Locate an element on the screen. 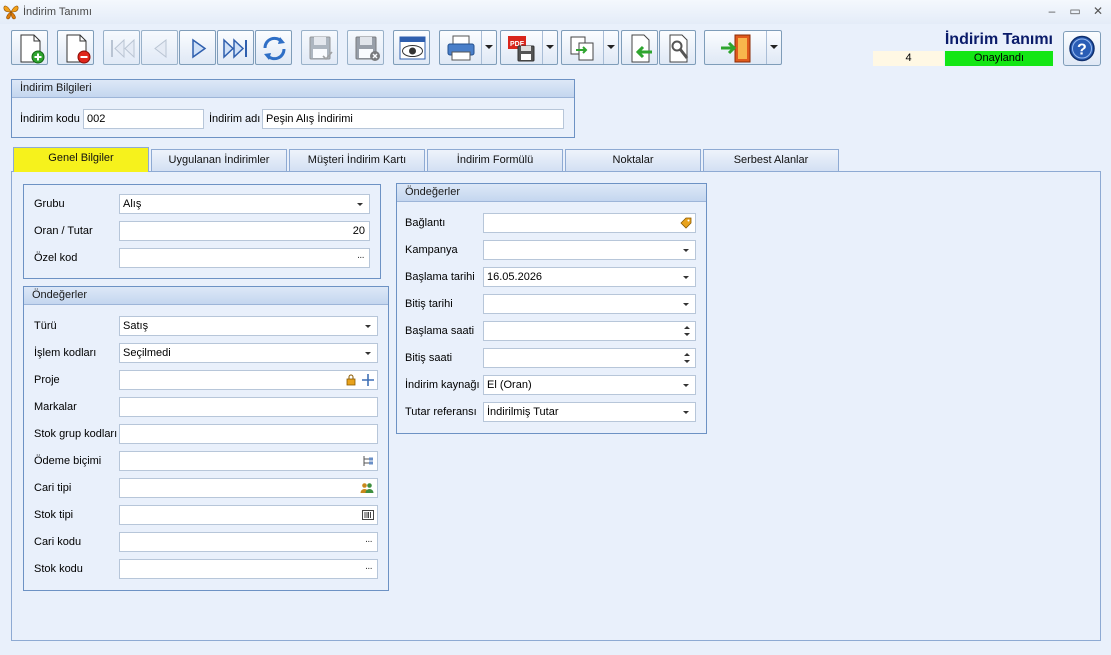 This screenshot has width=1111, height=655. last-record-button is located at coordinates (235, 47).